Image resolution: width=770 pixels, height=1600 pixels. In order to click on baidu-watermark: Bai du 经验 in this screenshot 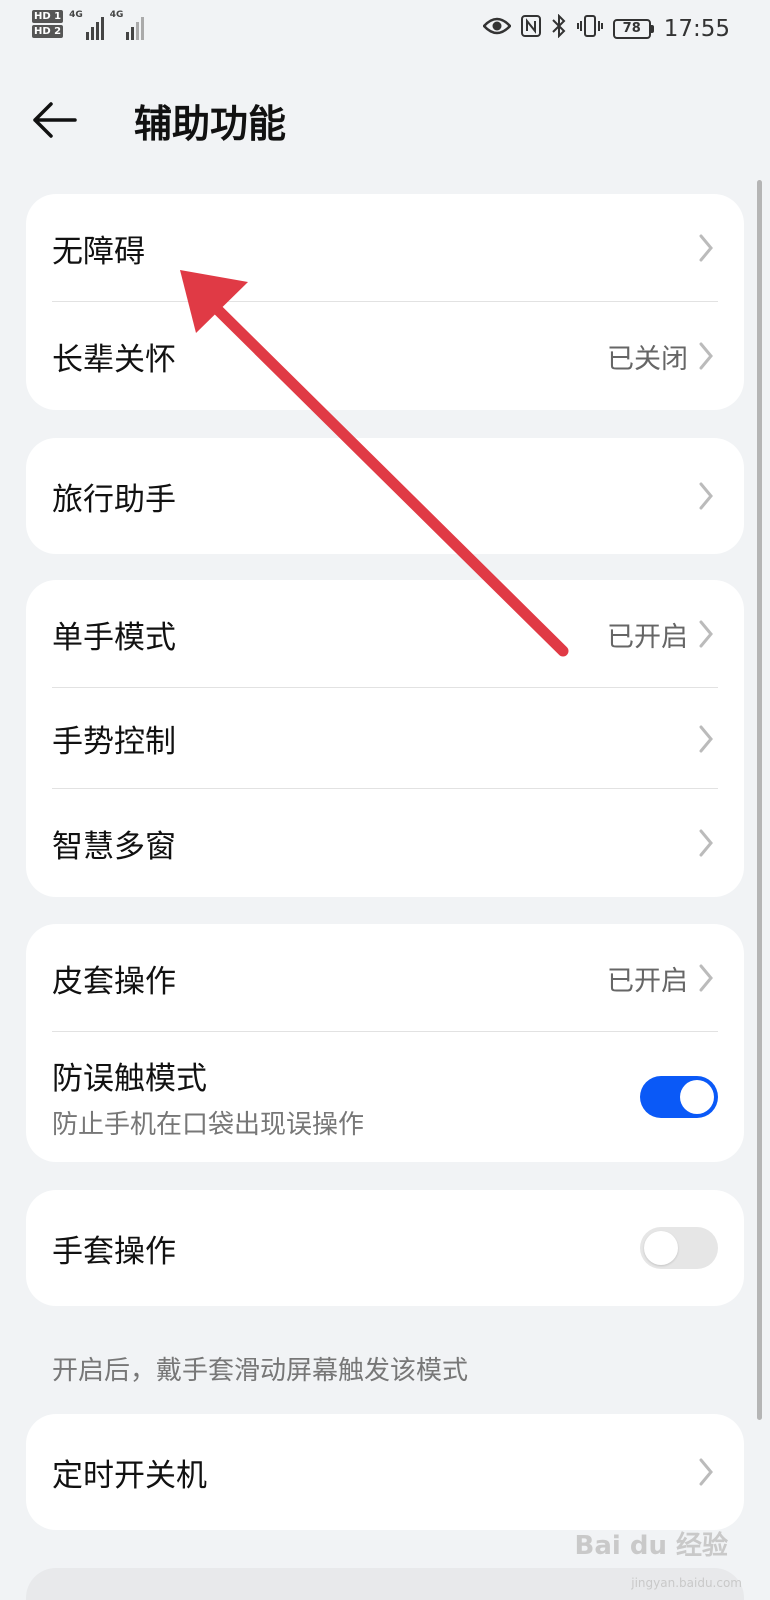, I will do `click(651, 1546)`.